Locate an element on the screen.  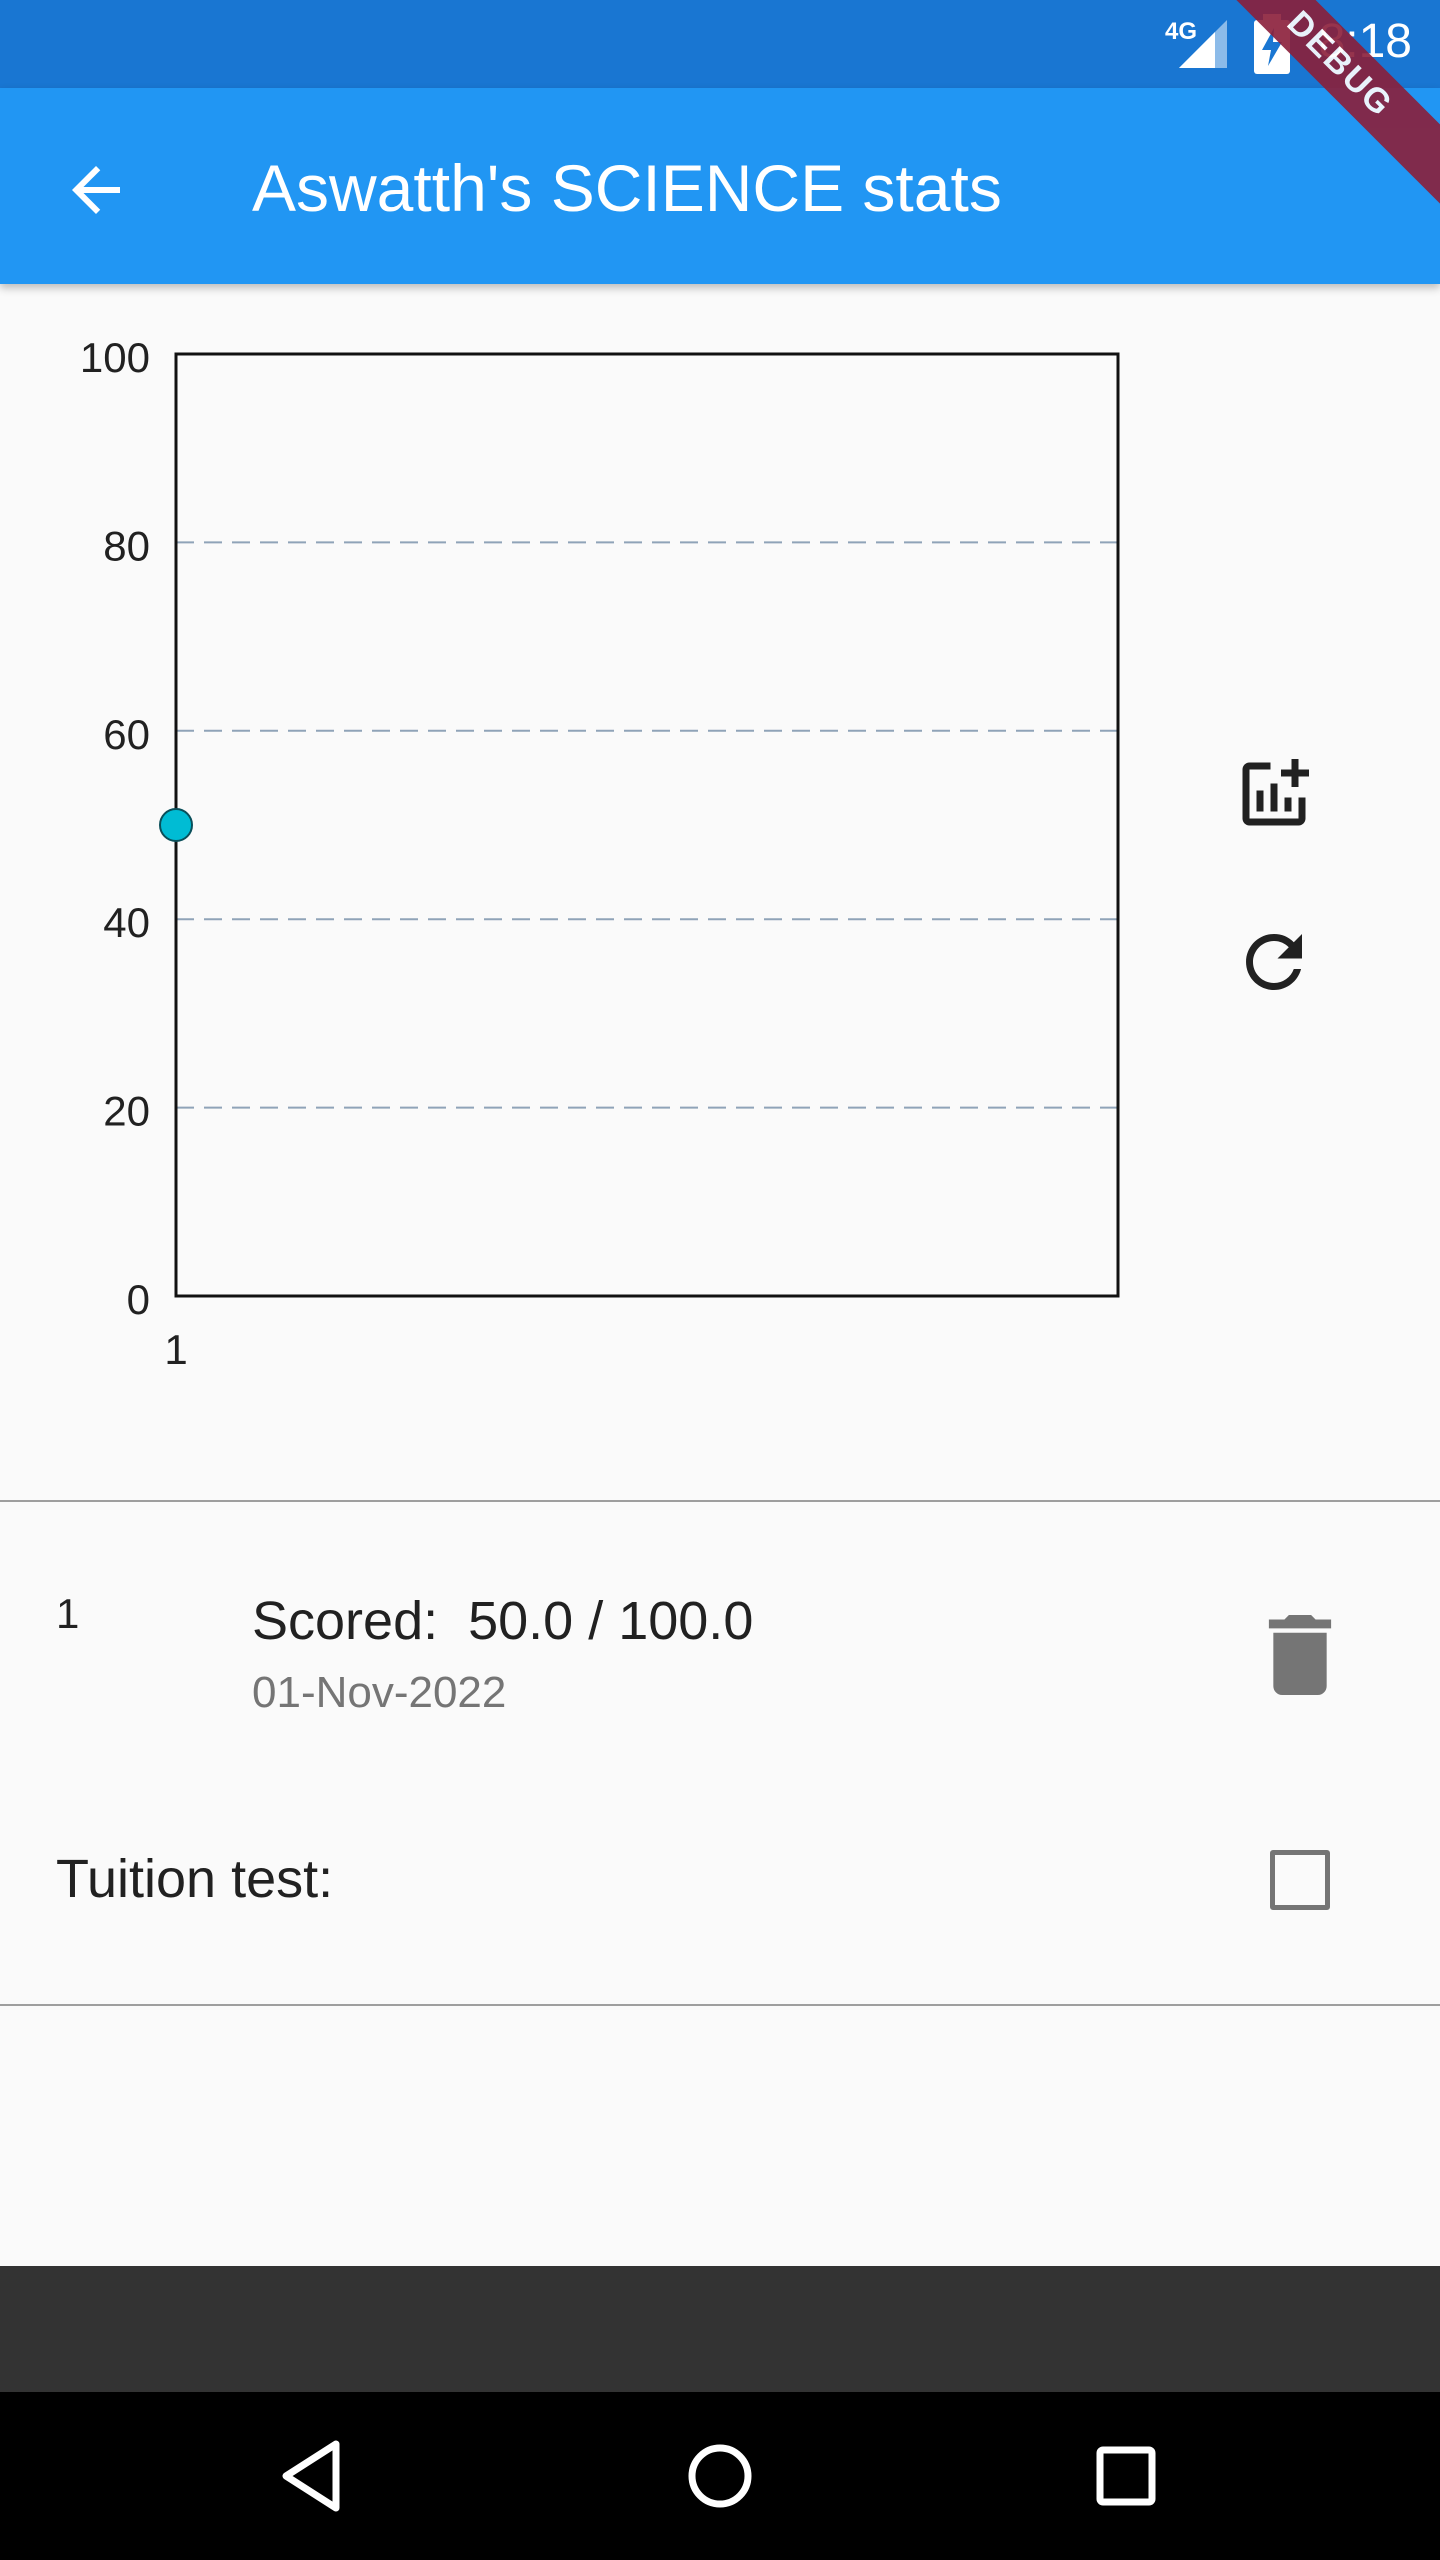
app-bar: Aswatth's SCIENCE stats is located at coordinates (720, 186).